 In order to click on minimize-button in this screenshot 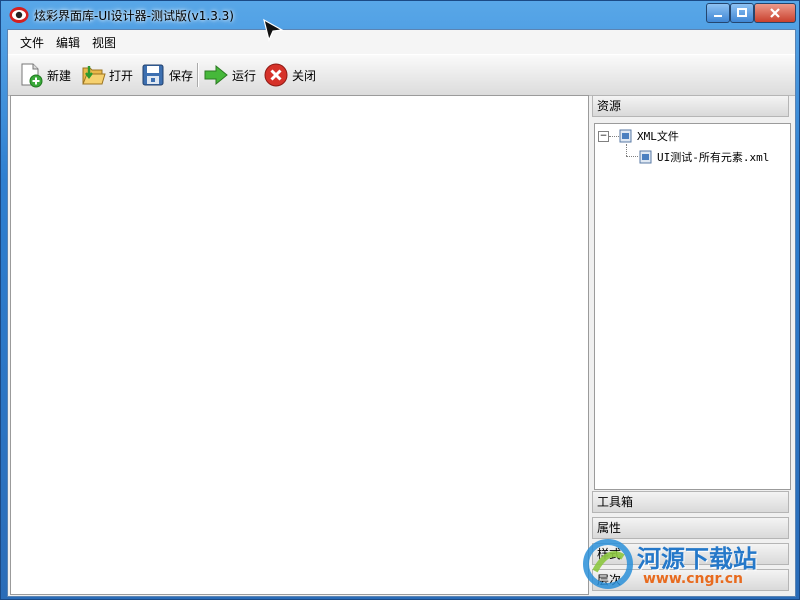, I will do `click(718, 13)`.